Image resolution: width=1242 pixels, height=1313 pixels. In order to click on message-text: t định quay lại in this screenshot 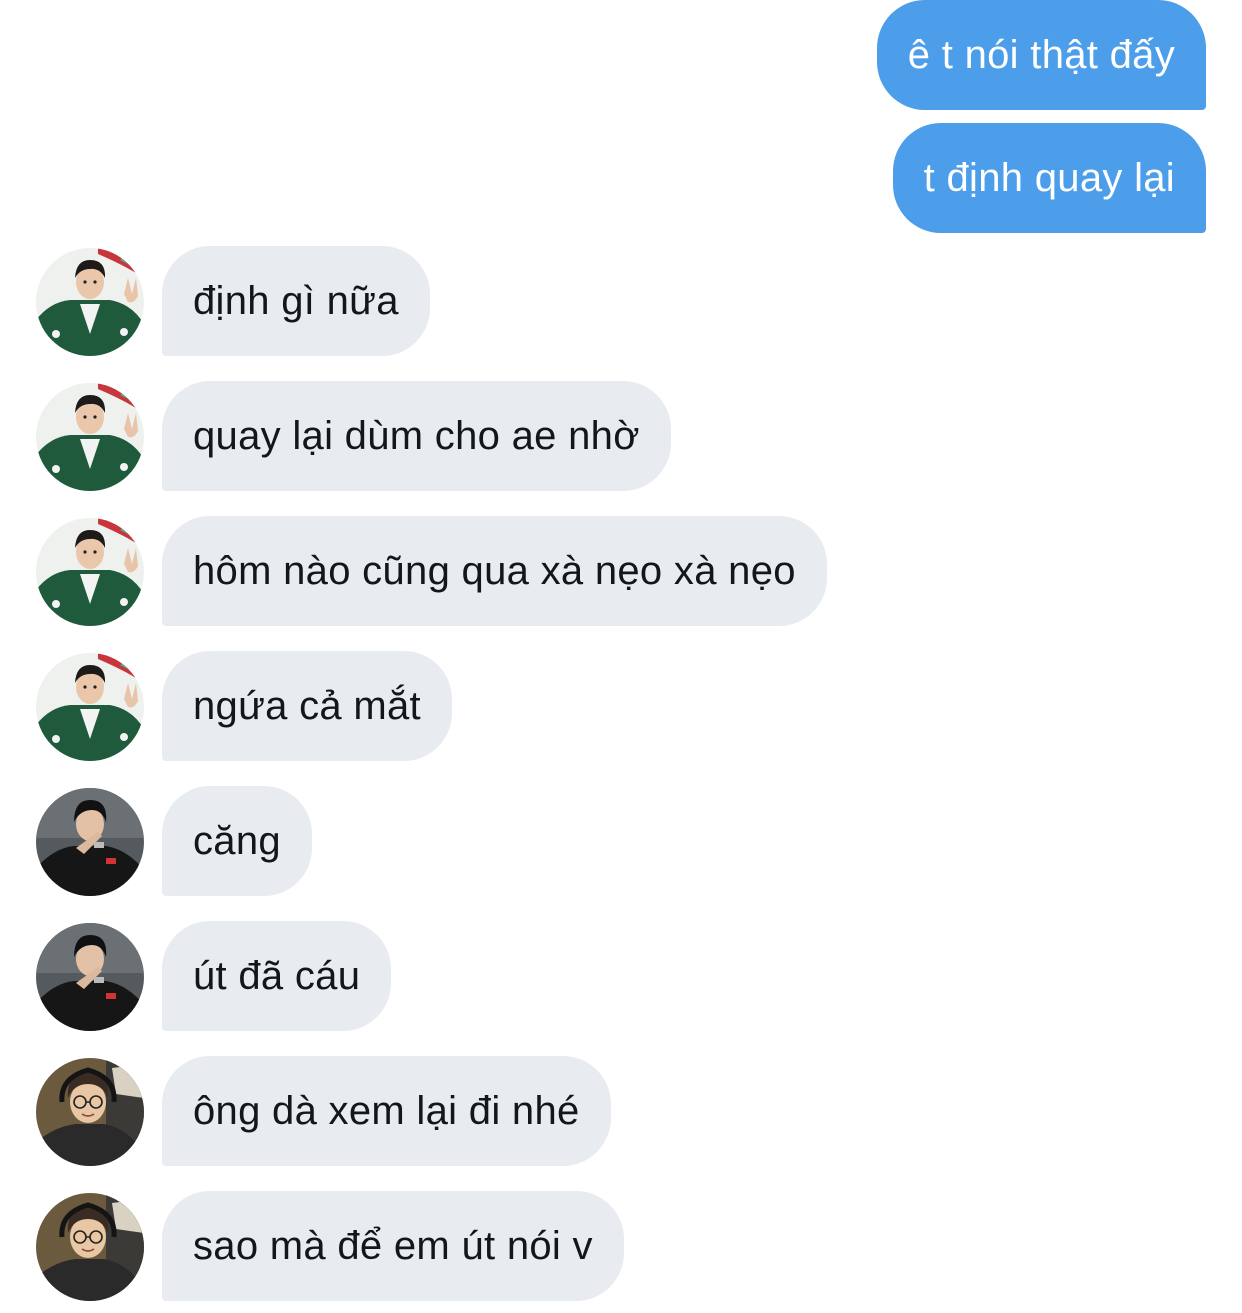, I will do `click(1049, 177)`.